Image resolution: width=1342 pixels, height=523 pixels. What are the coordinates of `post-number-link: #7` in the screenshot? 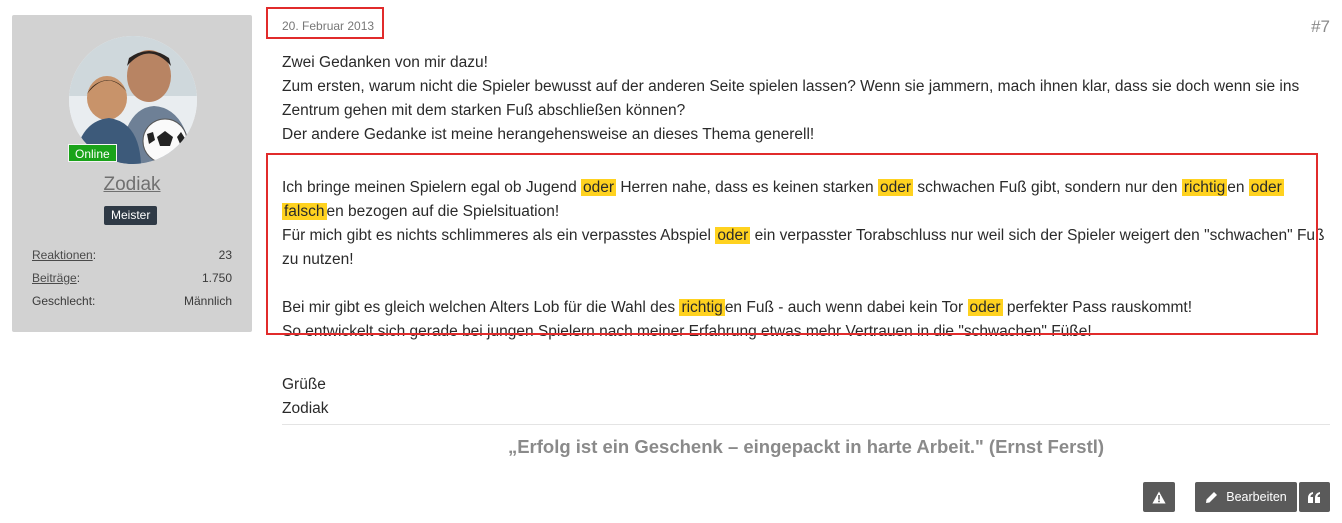 It's located at (1320, 27).